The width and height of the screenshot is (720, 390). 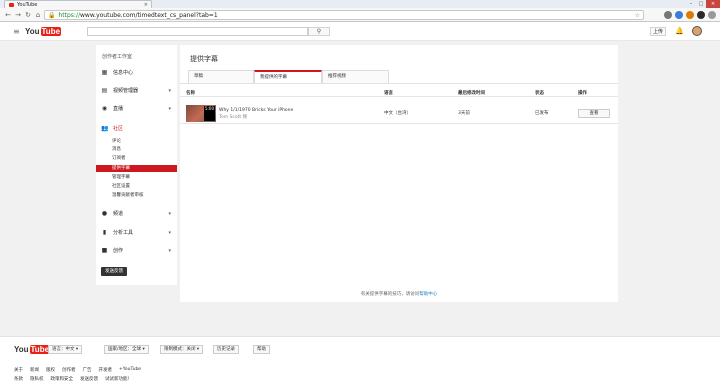 What do you see at coordinates (104, 213) in the screenshot?
I see `channel-icon: ●` at bounding box center [104, 213].